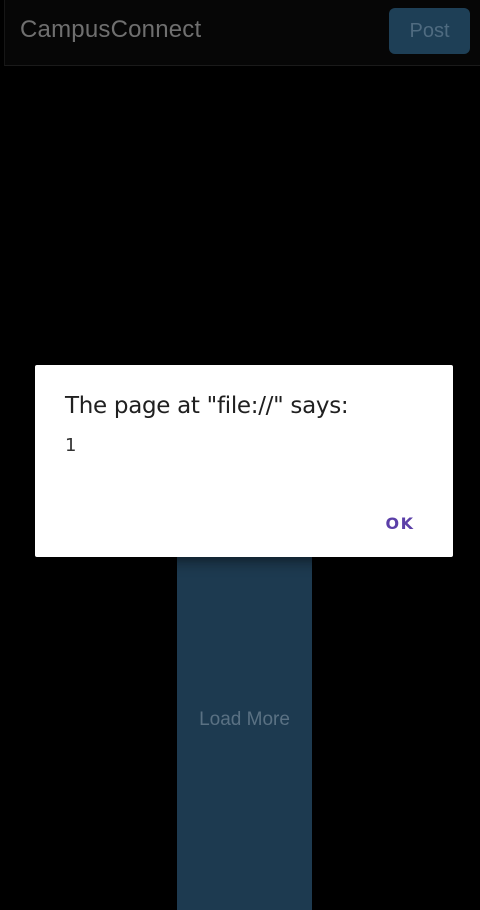 The image size is (480, 910). What do you see at coordinates (111, 29) in the screenshot?
I see `app-title: CampusConnect` at bounding box center [111, 29].